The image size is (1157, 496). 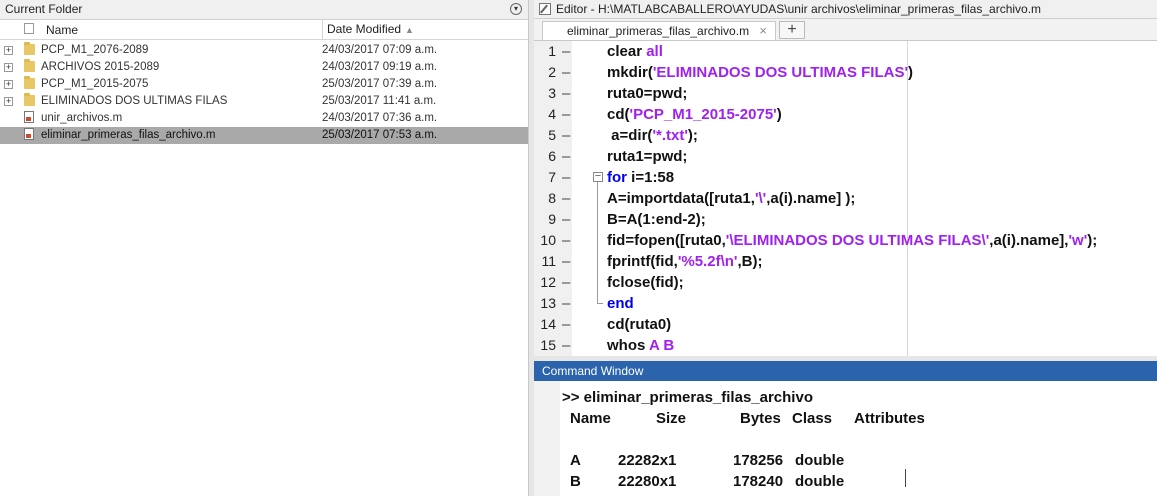 I want to click on line-number: 4, so click(x=552, y=114).